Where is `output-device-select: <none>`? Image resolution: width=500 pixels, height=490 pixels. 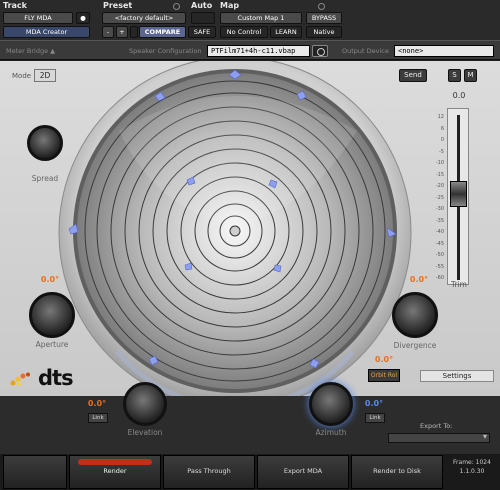 output-device-select: <none> is located at coordinates (444, 51).